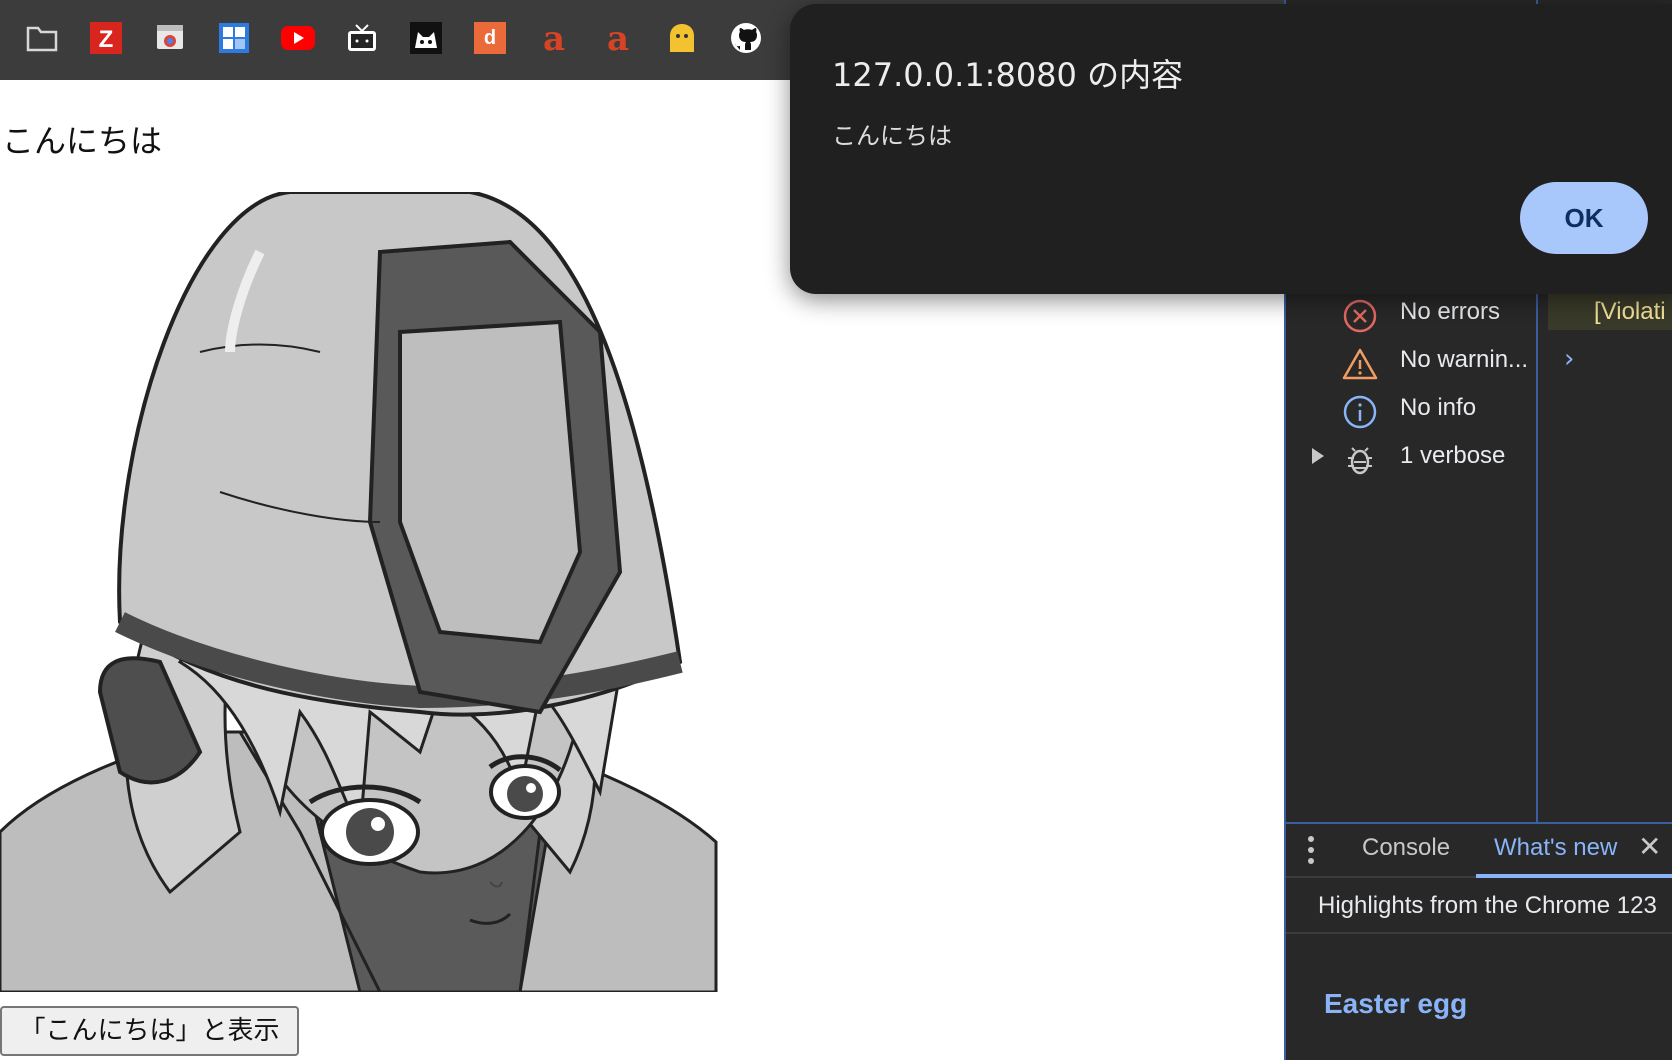 The width and height of the screenshot is (1672, 1060). I want to click on dialog-message: こんにちは, so click(892, 136).